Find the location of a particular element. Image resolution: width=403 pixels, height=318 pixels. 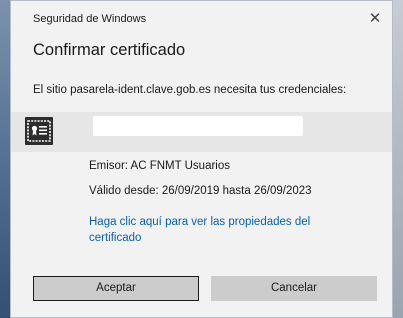

title-bar: Seguridad de Windows ✕ is located at coordinates (201, 18).